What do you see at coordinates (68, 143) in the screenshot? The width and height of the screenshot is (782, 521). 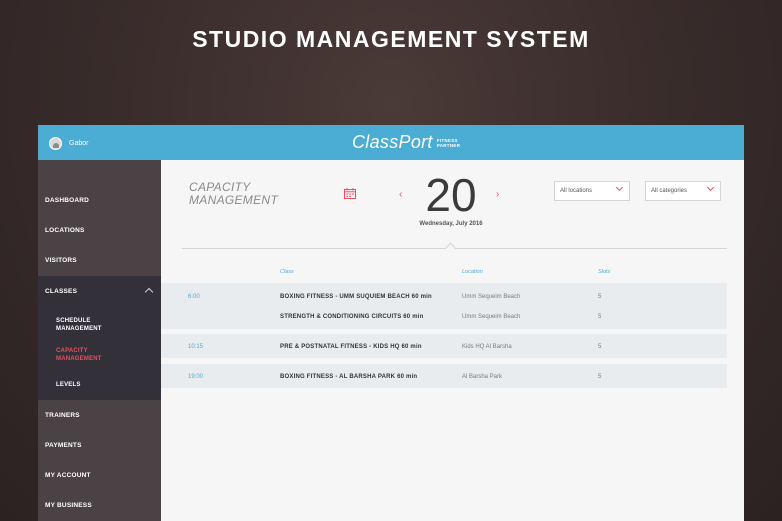 I see `user-menu: Gabor` at bounding box center [68, 143].